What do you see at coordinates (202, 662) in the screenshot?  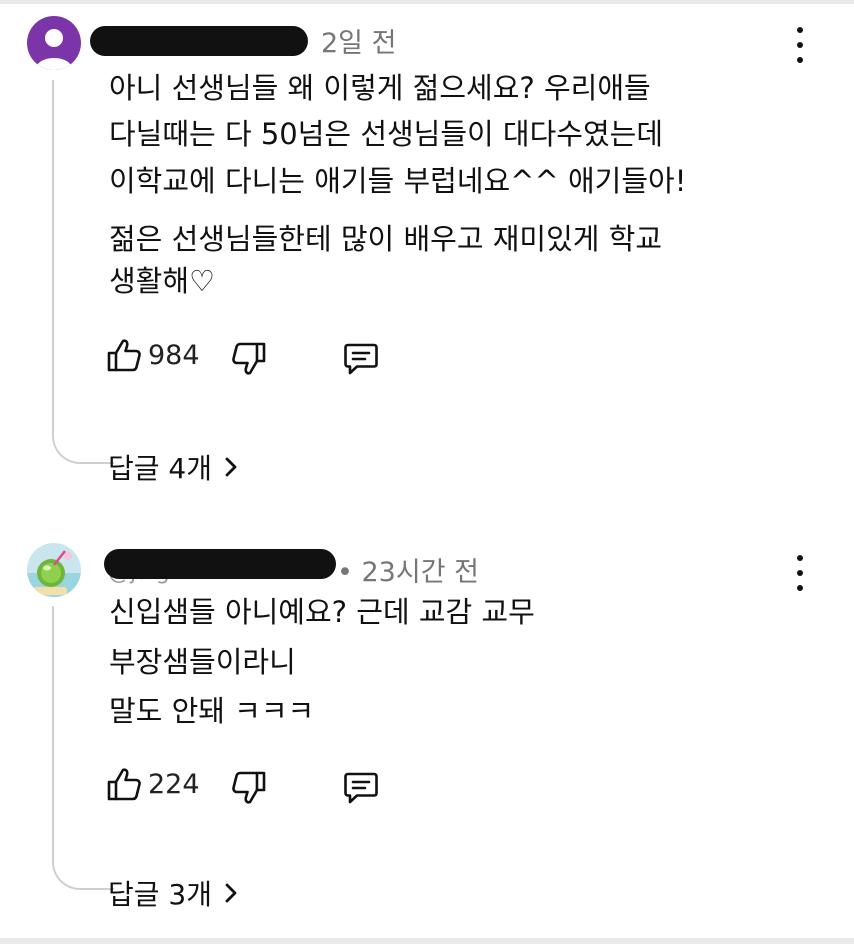 I see `comment-text-line: 부장샘들이라니` at bounding box center [202, 662].